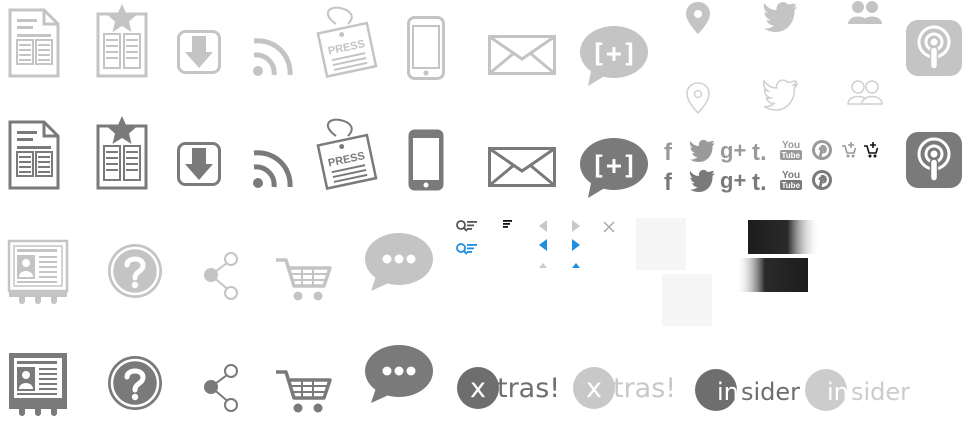 This screenshot has height=440, width=980. What do you see at coordinates (698, 98) in the screenshot?
I see `location-pin-outline-icon` at bounding box center [698, 98].